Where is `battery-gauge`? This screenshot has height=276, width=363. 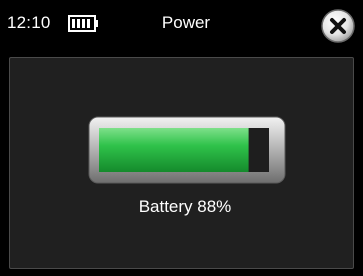 battery-gauge is located at coordinates (187, 150).